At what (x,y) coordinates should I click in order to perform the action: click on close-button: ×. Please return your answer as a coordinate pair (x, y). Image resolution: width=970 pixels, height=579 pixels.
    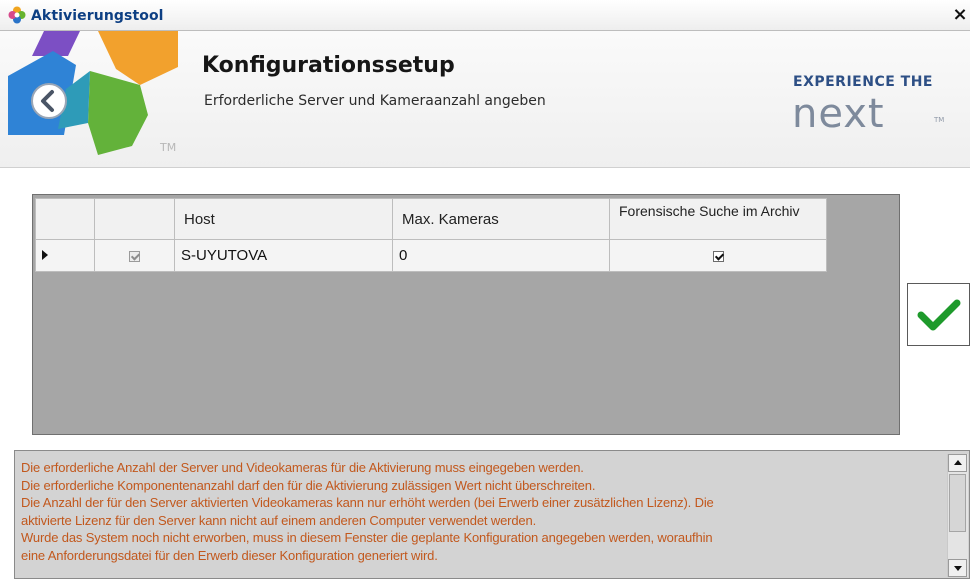
    Looking at the image, I should click on (960, 15).